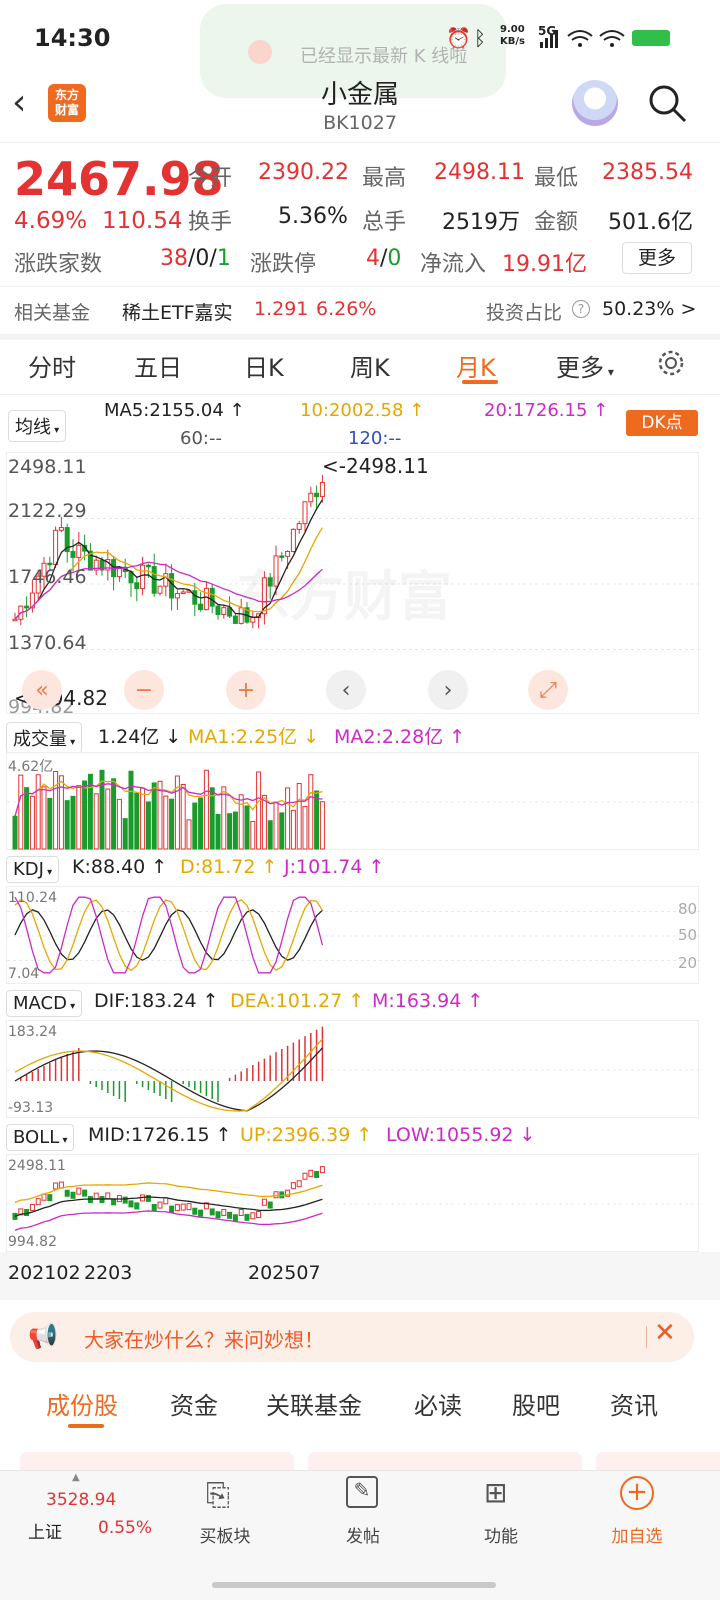  I want to click on ma-indicator-select: 均线 ▾, so click(37, 426).